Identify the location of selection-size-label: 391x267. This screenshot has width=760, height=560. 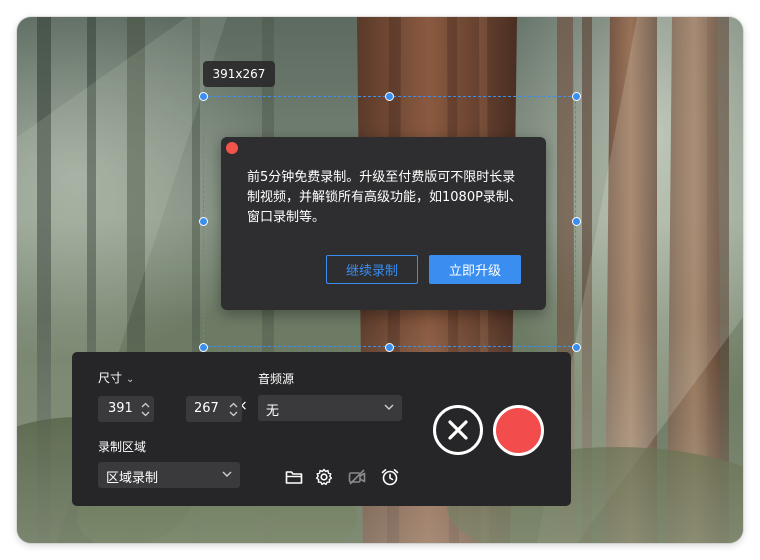
(239, 74).